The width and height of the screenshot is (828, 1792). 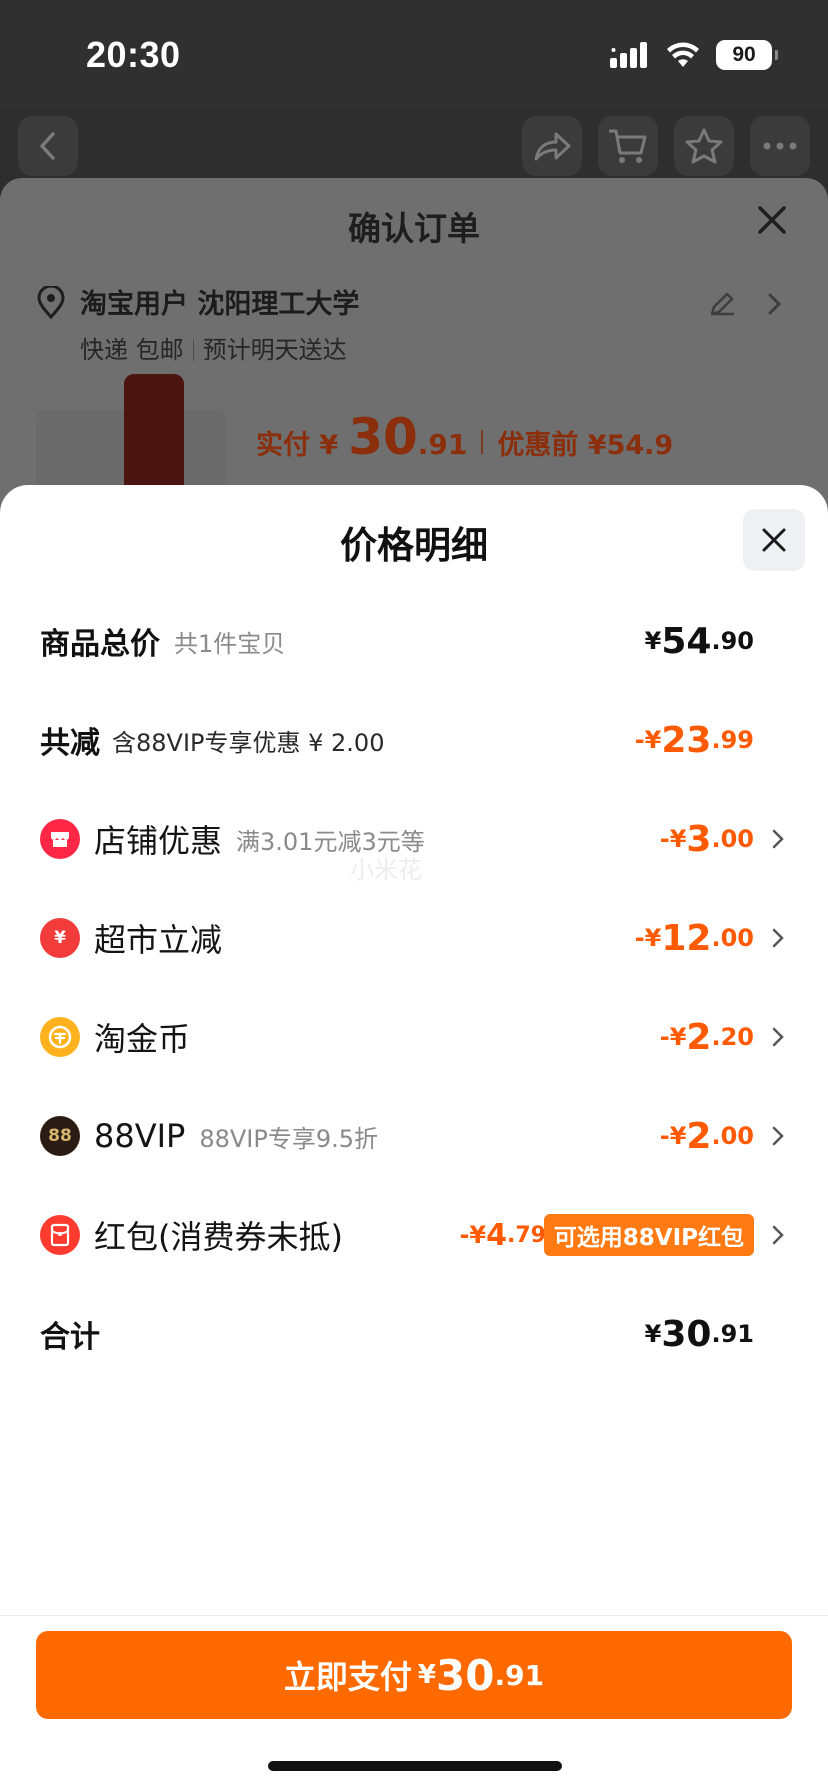 I want to click on row-title: 商品总价, so click(x=100, y=644).